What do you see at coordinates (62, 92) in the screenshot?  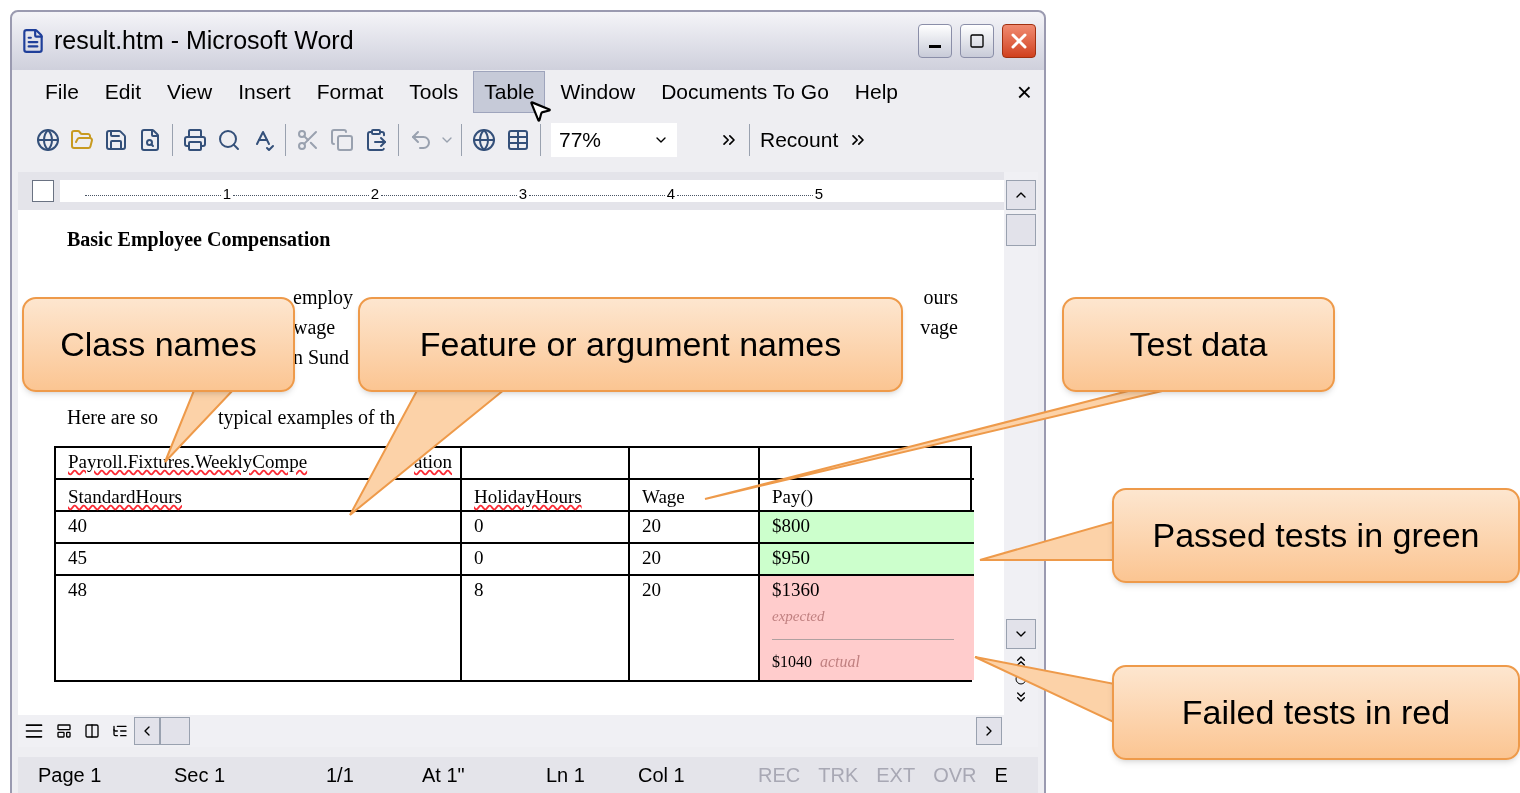 I see `menu-item: File` at bounding box center [62, 92].